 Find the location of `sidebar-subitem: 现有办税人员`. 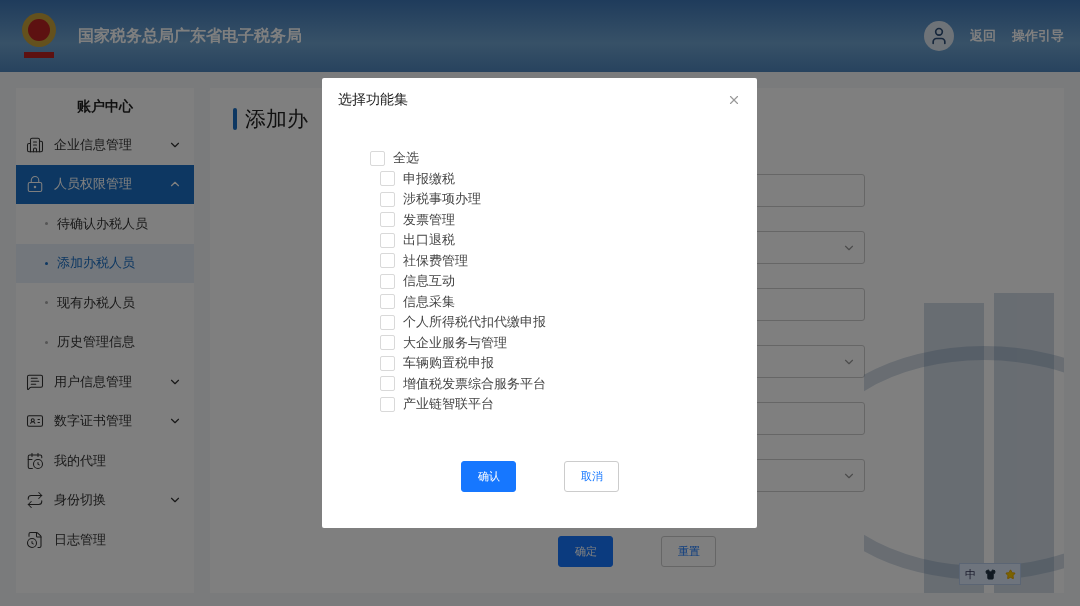

sidebar-subitem: 现有办税人员 is located at coordinates (105, 303).